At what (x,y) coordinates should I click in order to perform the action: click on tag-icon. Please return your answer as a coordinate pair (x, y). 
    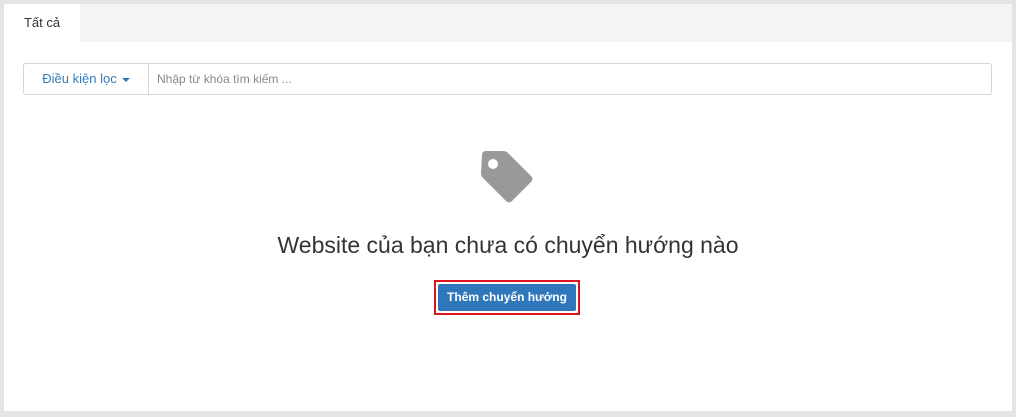
    Looking at the image, I should click on (507, 177).